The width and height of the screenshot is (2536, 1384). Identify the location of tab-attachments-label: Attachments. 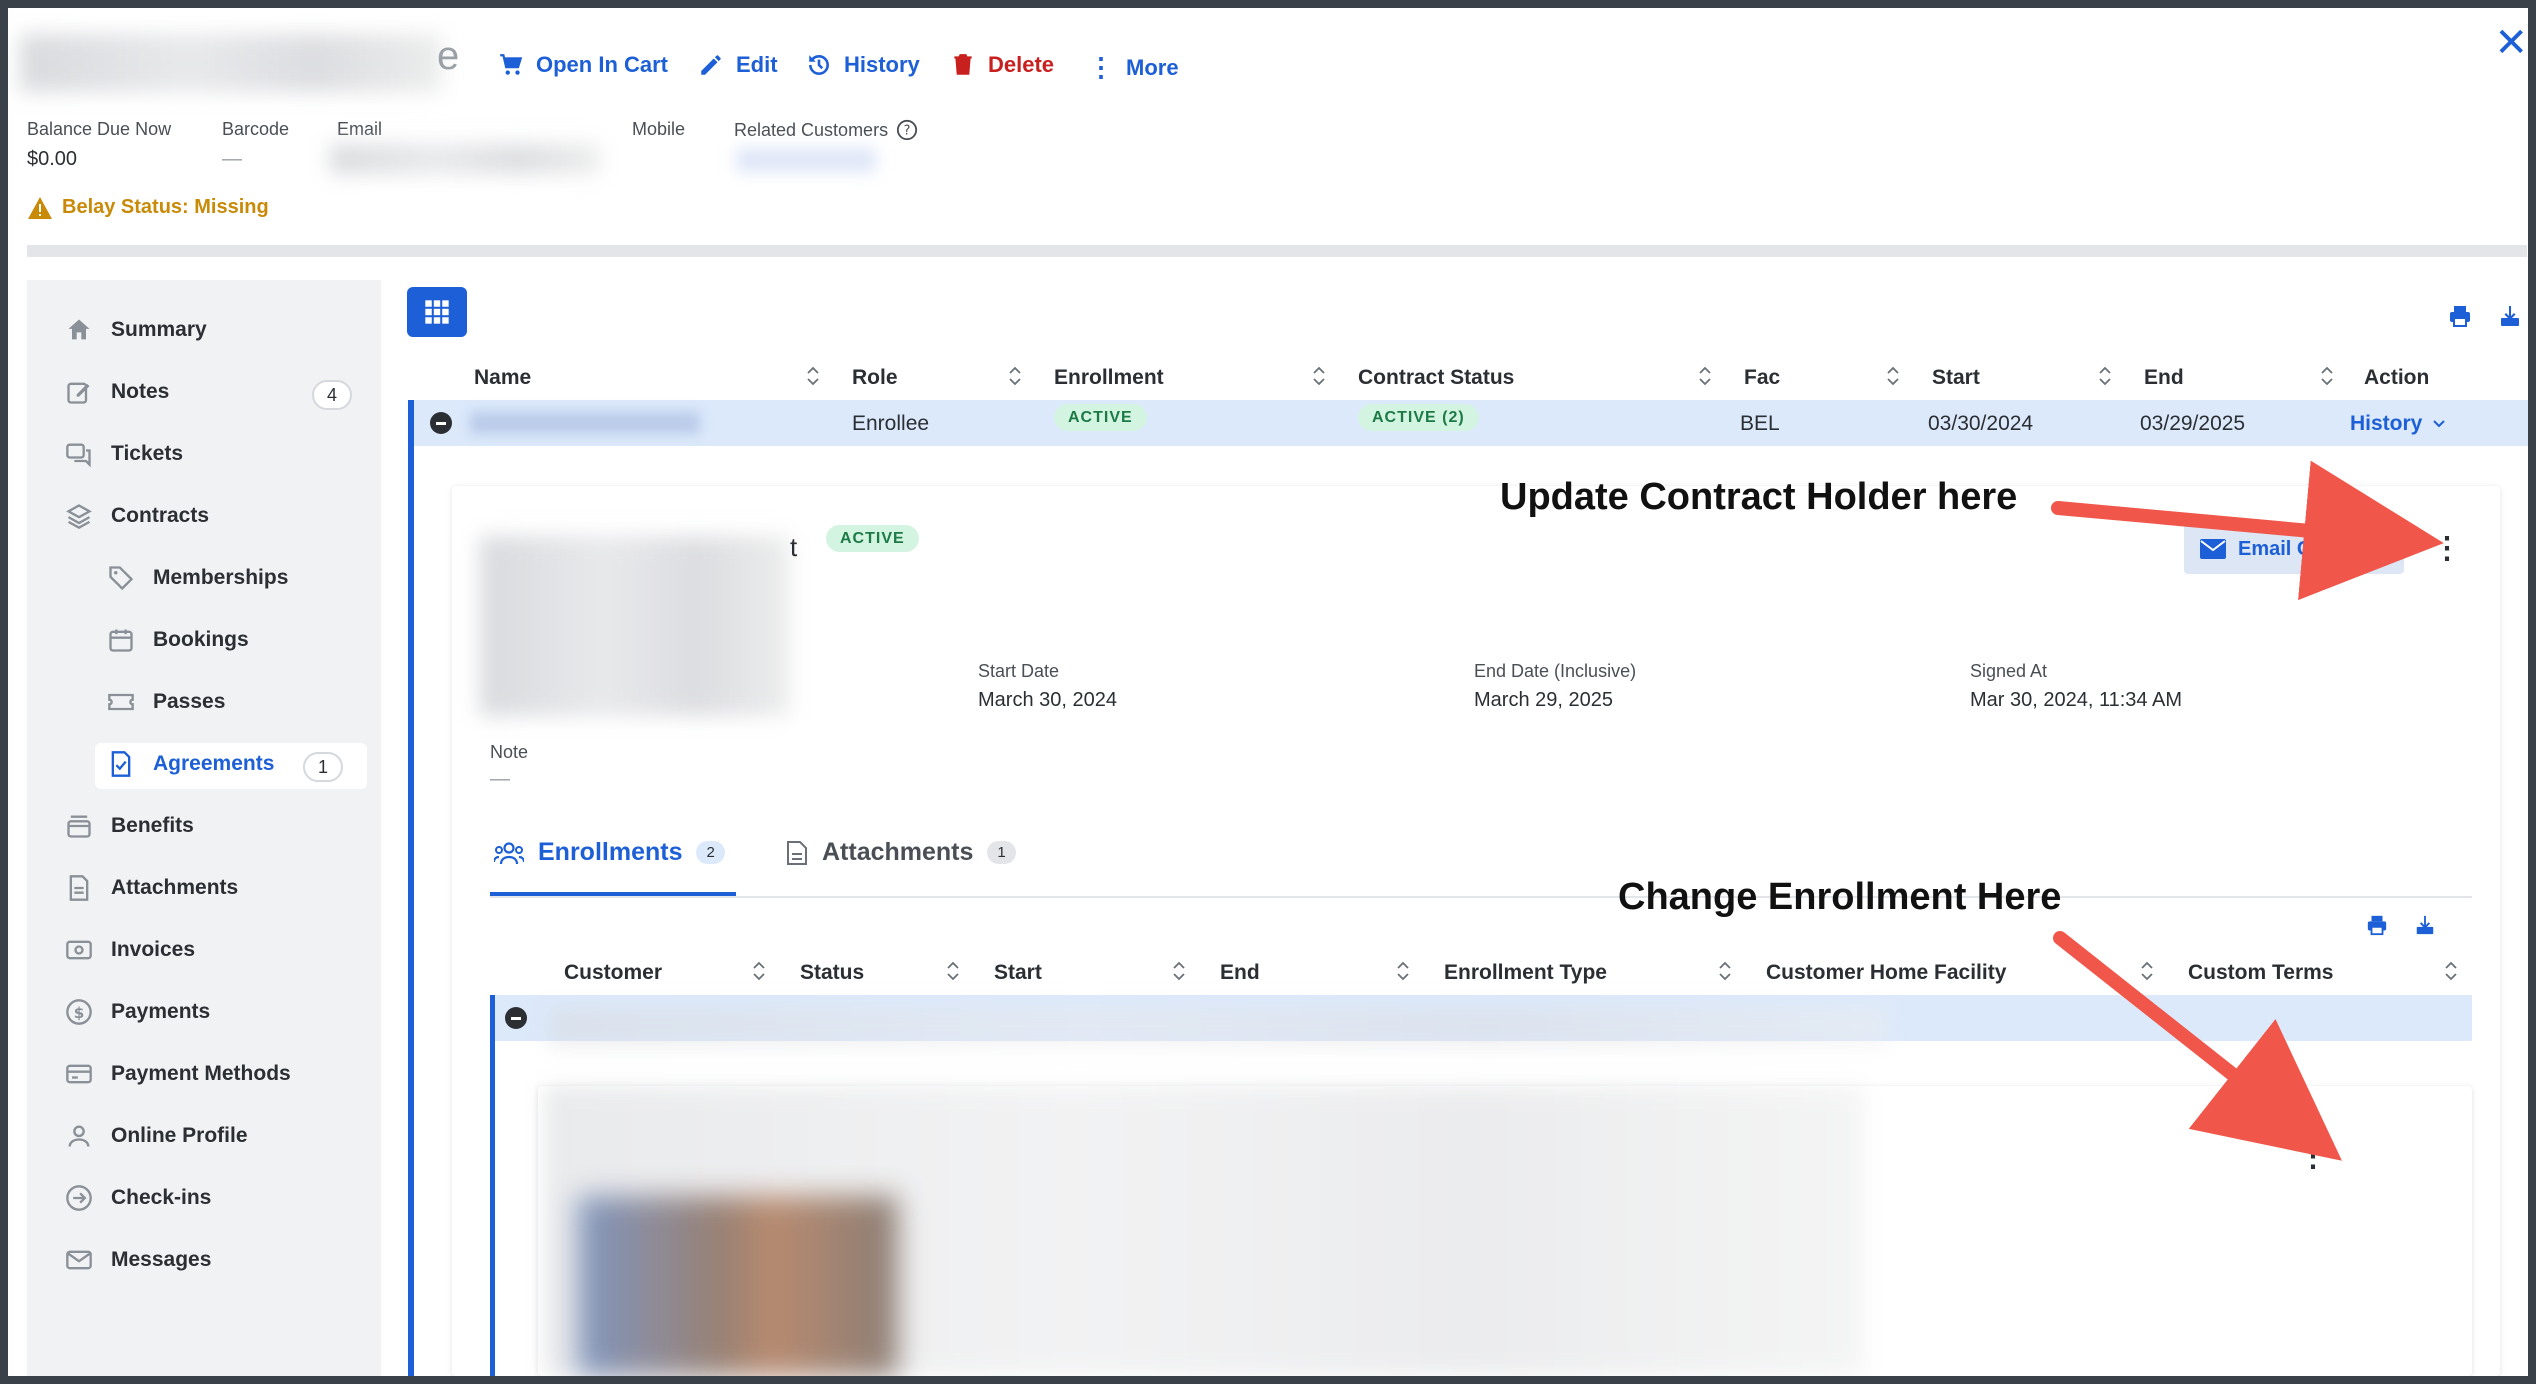
(898, 852).